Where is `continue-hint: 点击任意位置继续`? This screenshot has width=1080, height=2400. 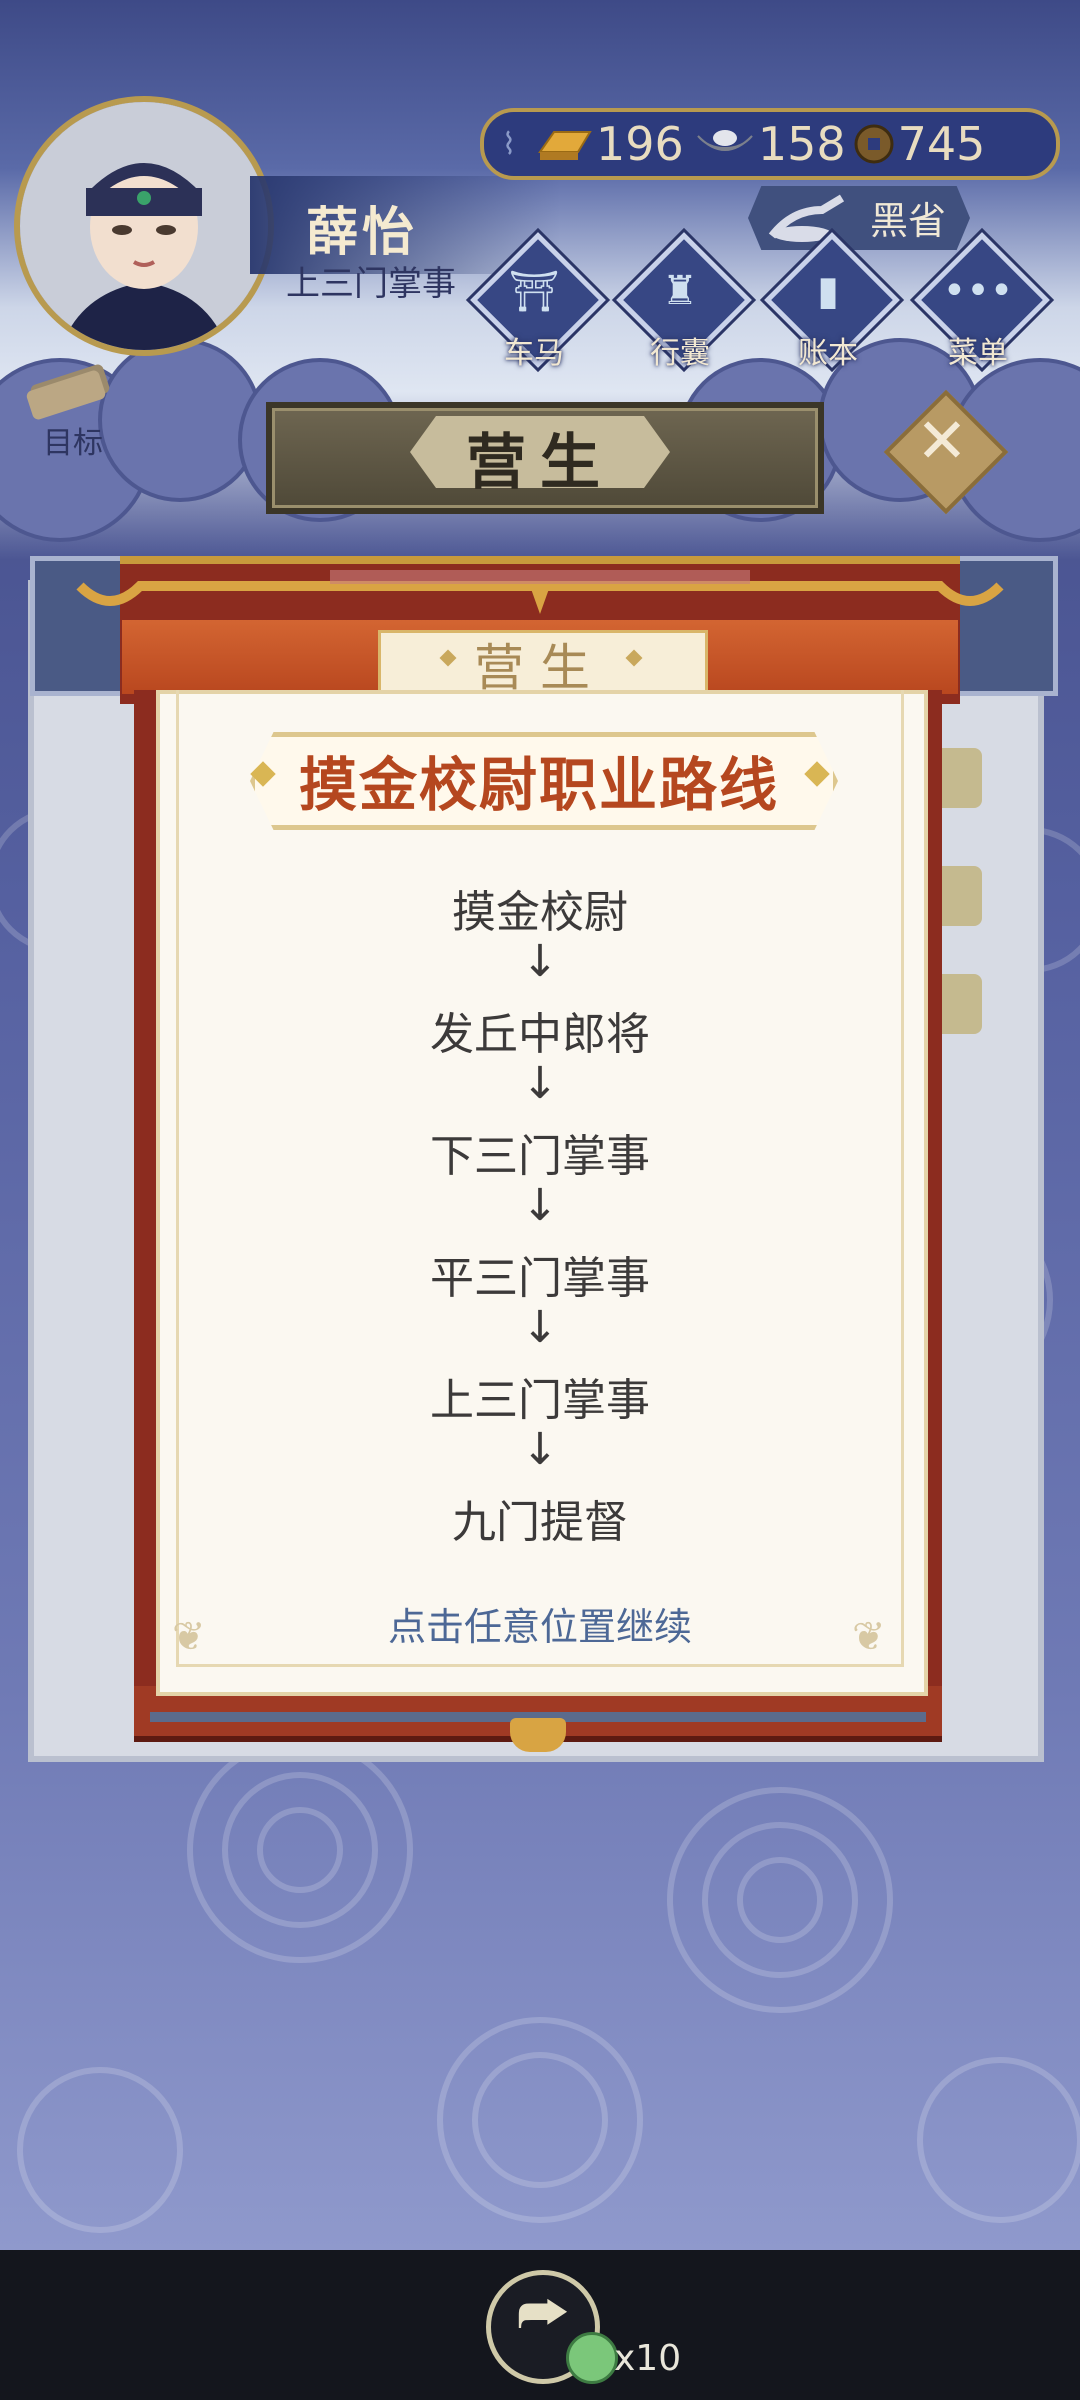 continue-hint: 点击任意位置继续 is located at coordinates (540, 1623).